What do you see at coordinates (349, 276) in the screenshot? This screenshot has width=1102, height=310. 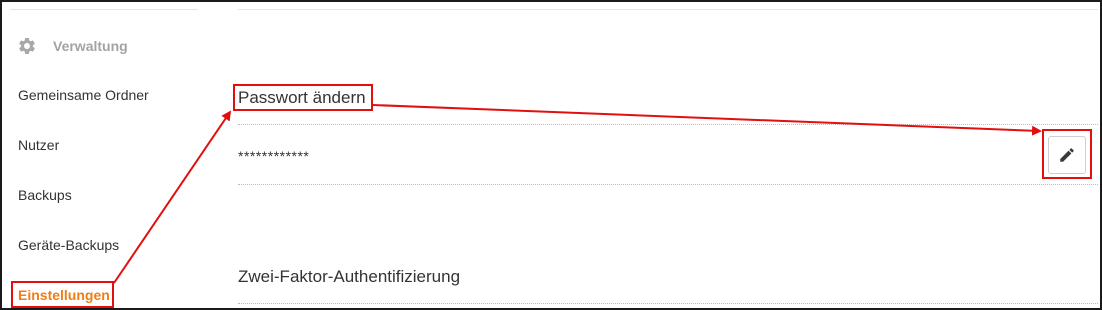 I see `two-factor-section-title: Zwei-Faktor-Authentifizierung` at bounding box center [349, 276].